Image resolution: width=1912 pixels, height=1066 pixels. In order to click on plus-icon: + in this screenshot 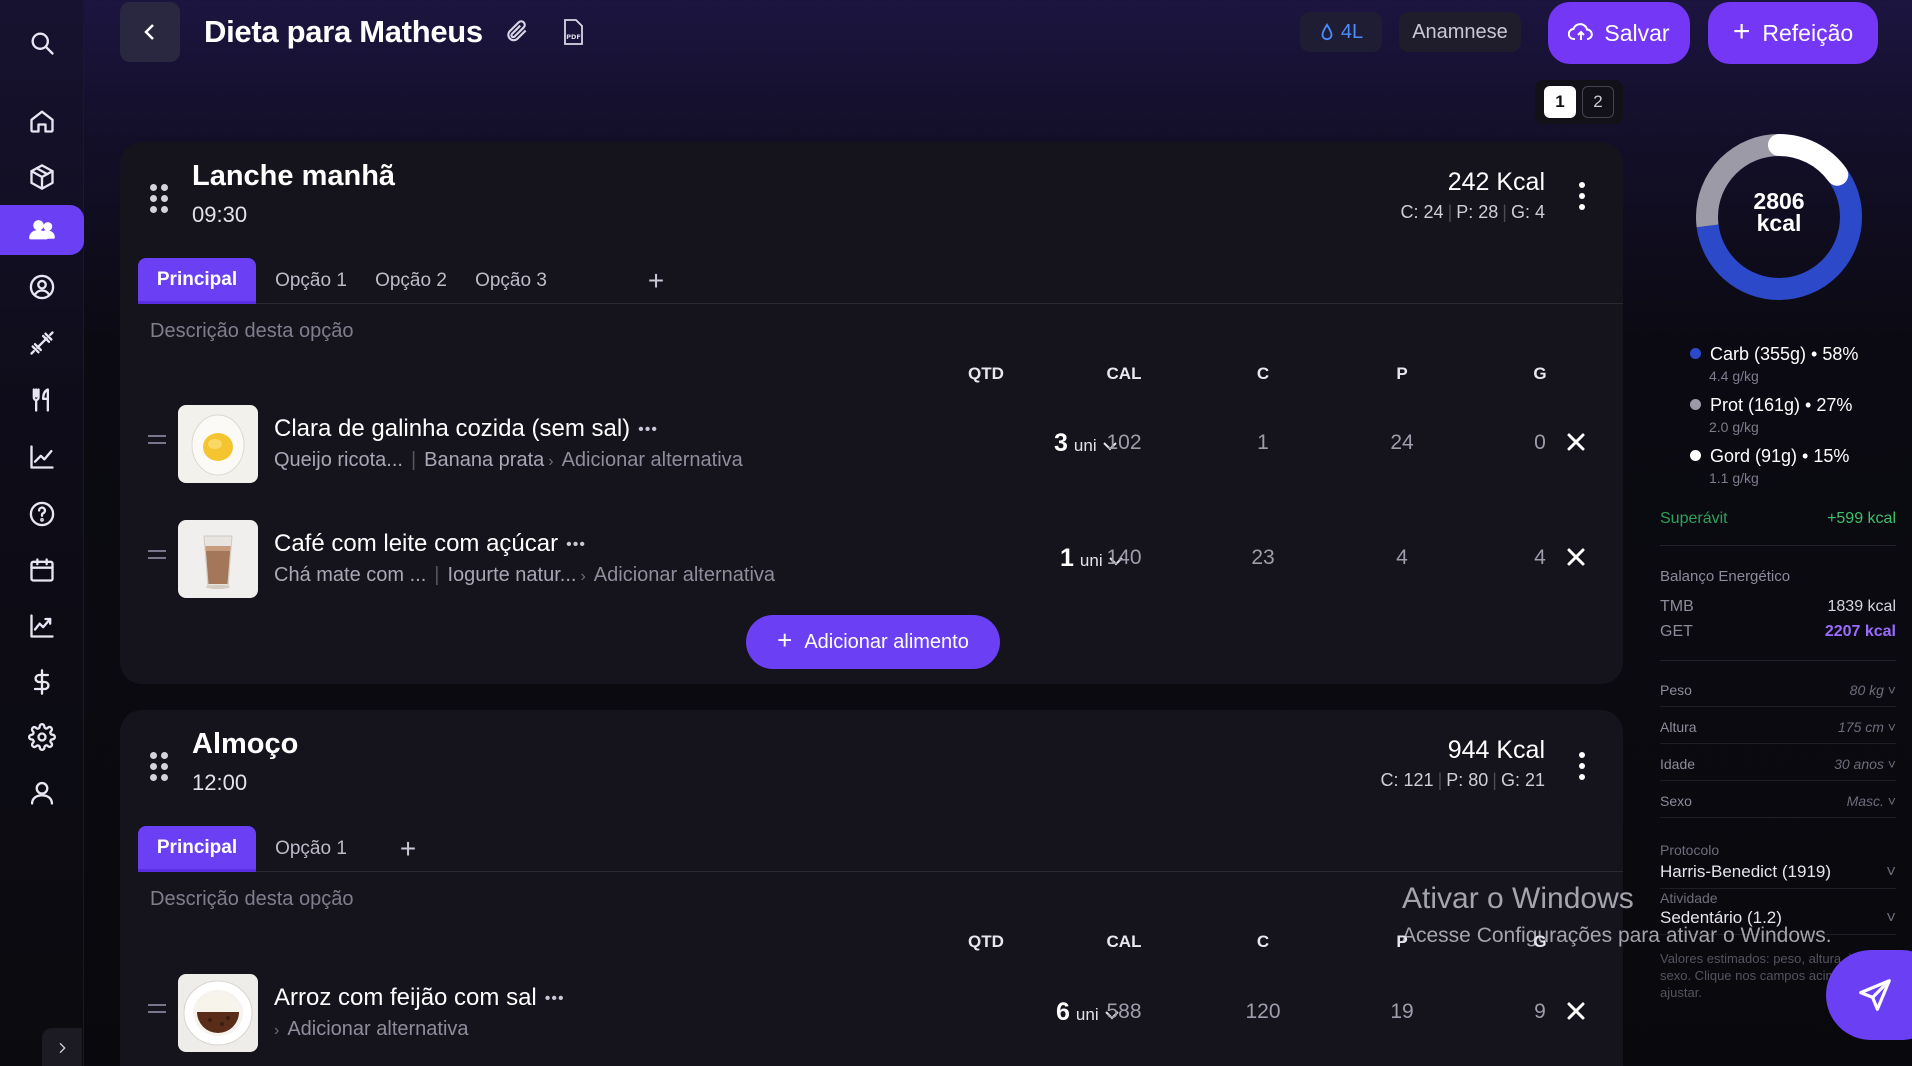, I will do `click(1741, 31)`.